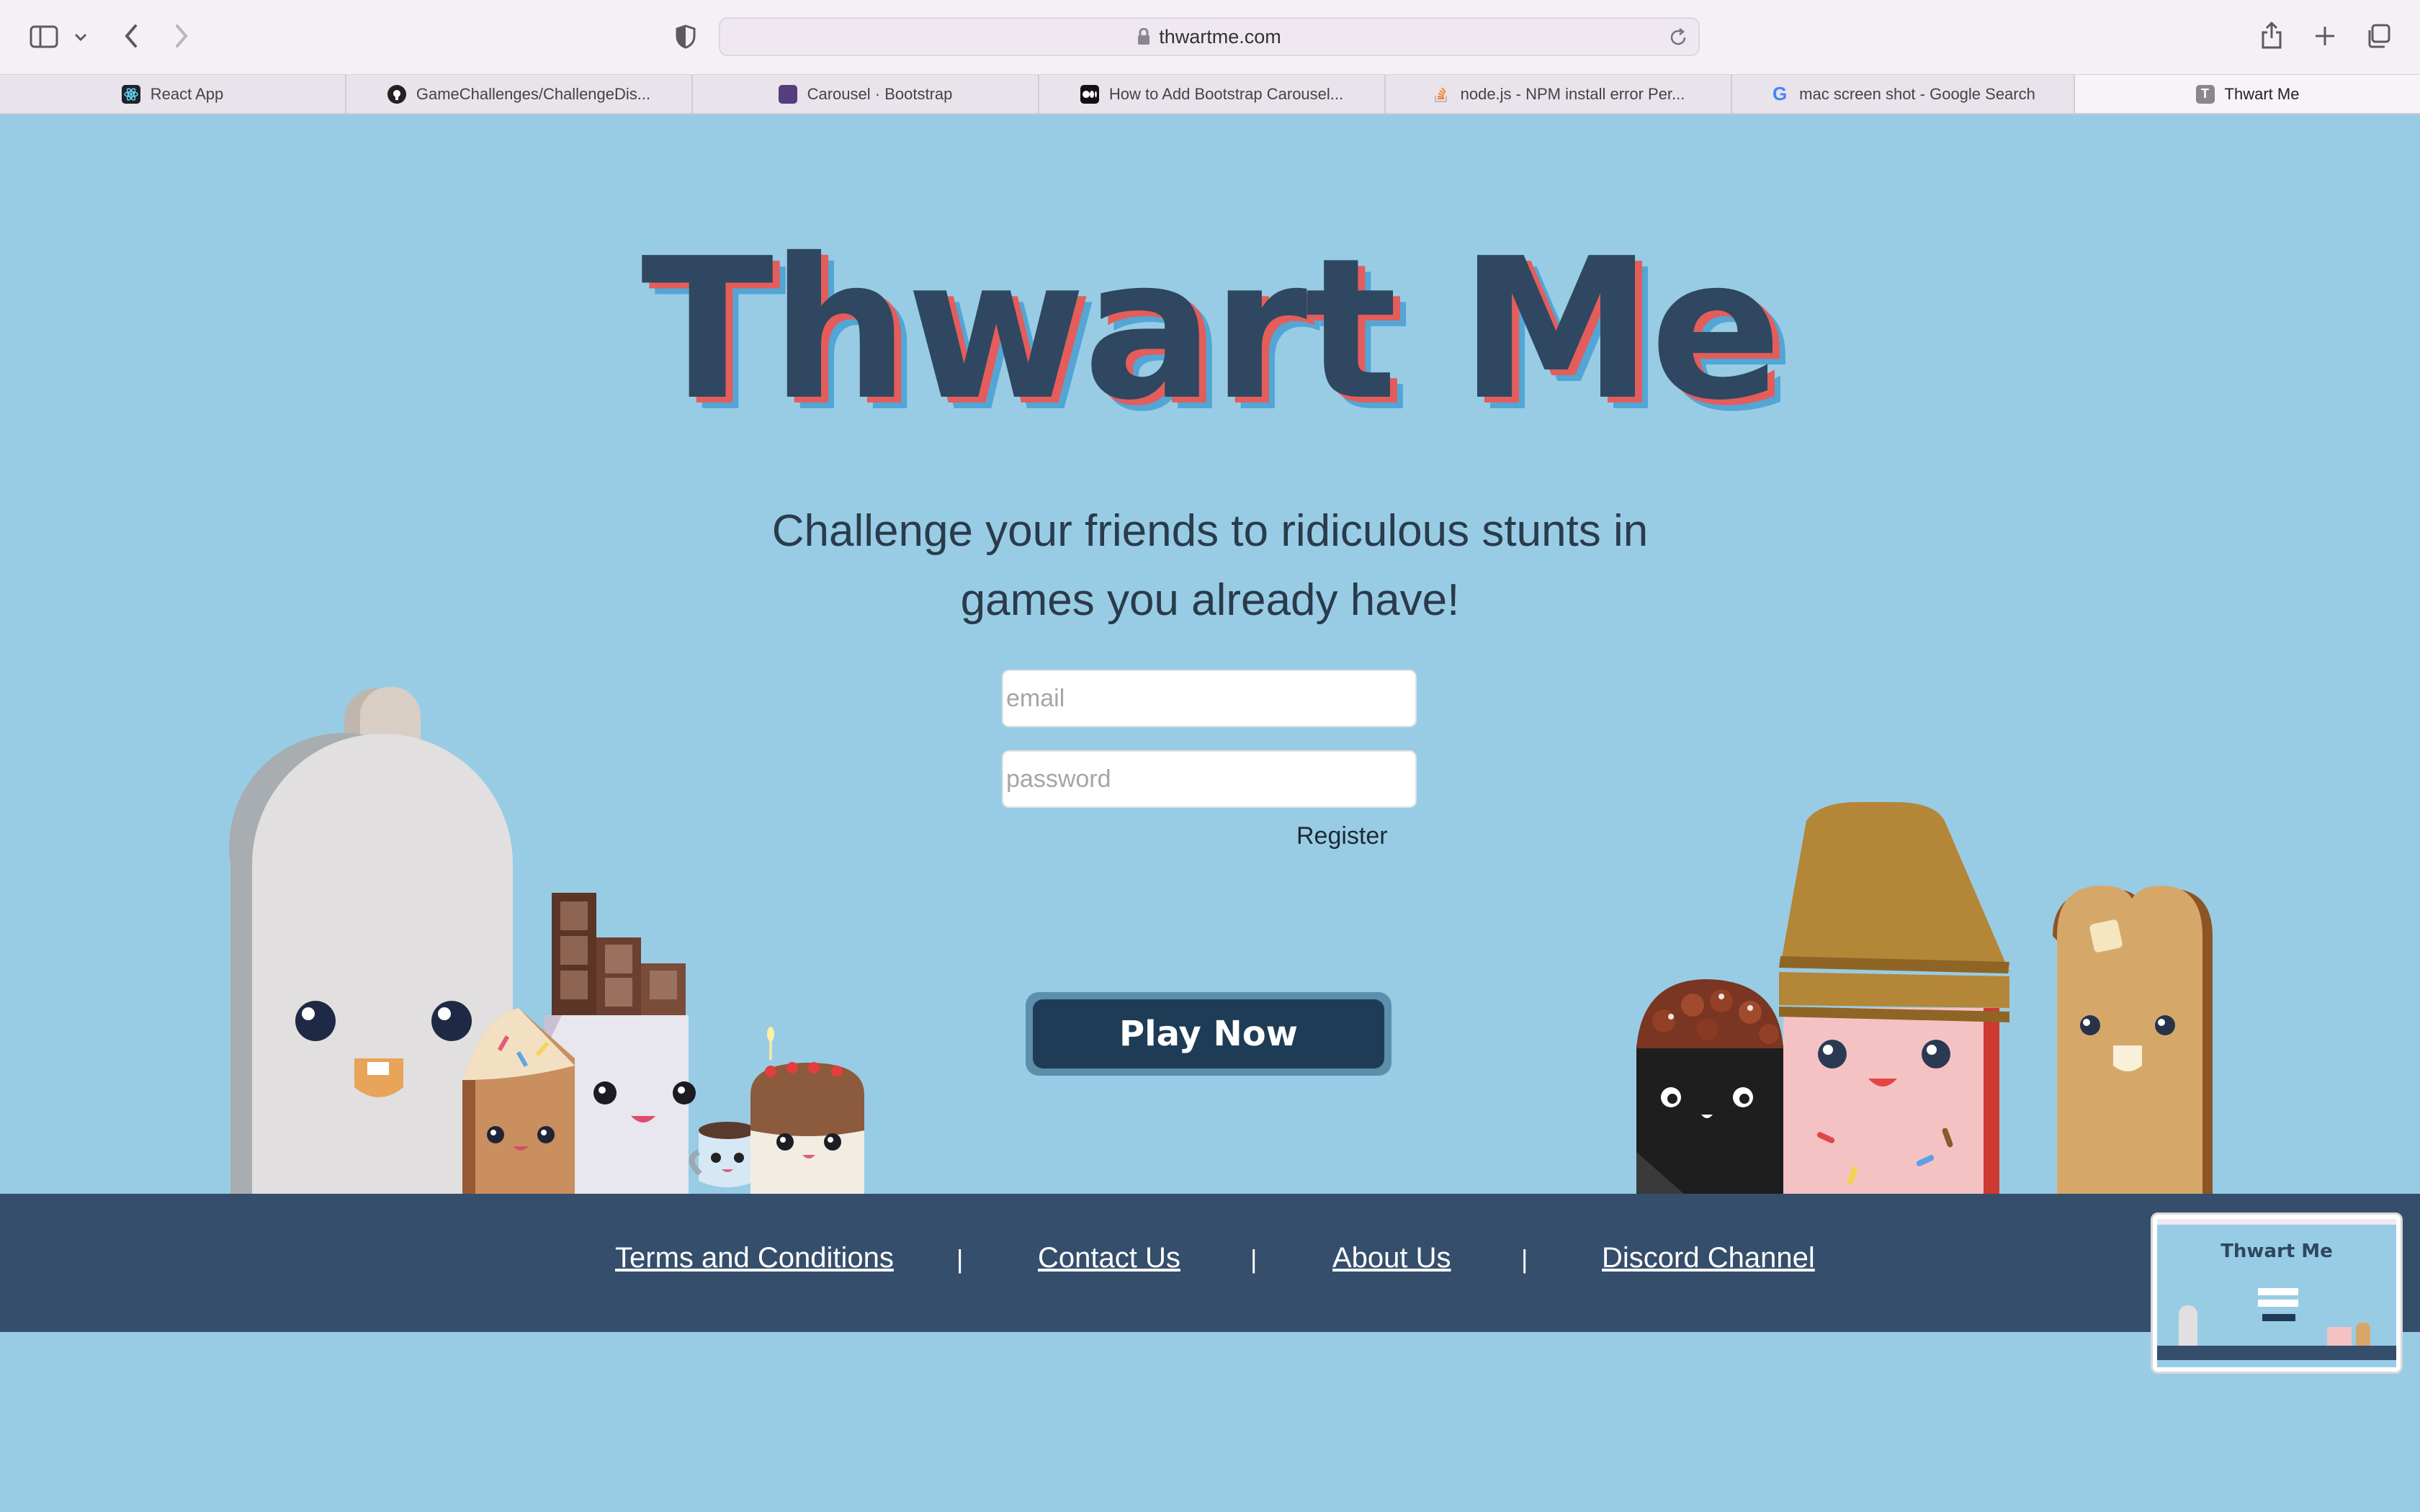 Image resolution: width=2420 pixels, height=1512 pixels. I want to click on tab-label: Thwart Me, so click(2262, 93).